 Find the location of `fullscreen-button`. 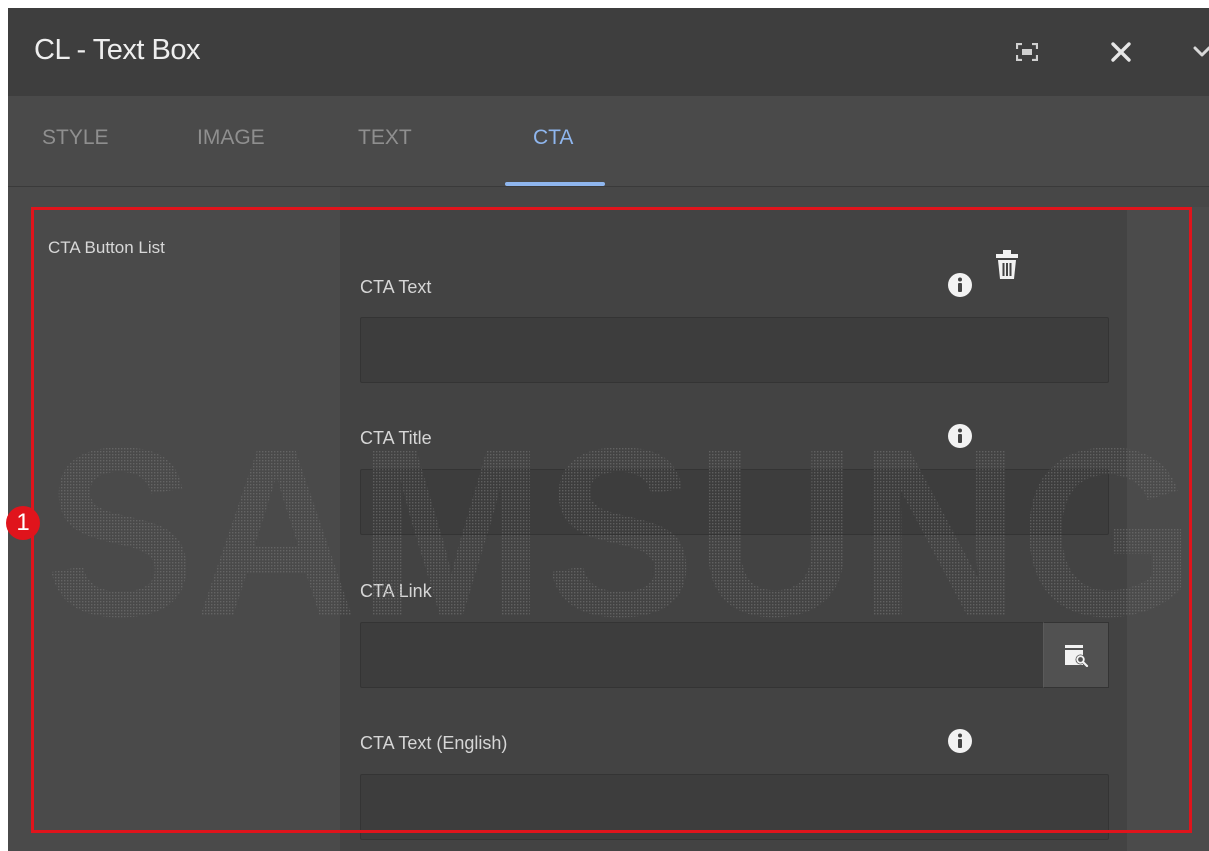

fullscreen-button is located at coordinates (1027, 52).